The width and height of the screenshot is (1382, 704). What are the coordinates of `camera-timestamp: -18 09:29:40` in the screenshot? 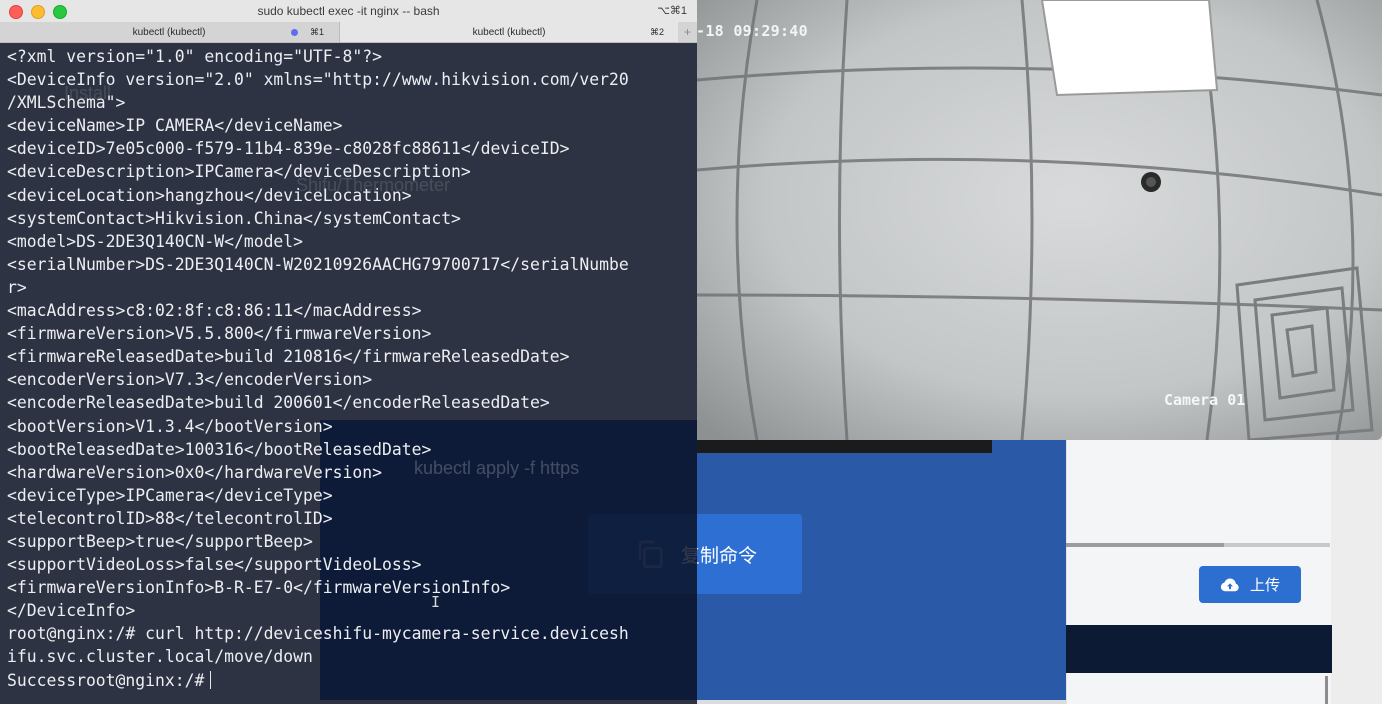 It's located at (752, 31).